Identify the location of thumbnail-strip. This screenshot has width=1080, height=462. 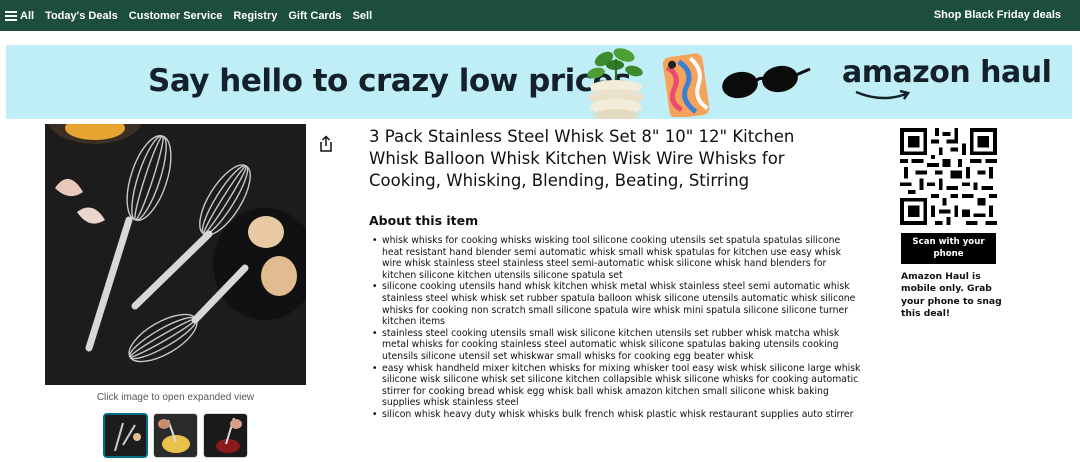
(178, 435).